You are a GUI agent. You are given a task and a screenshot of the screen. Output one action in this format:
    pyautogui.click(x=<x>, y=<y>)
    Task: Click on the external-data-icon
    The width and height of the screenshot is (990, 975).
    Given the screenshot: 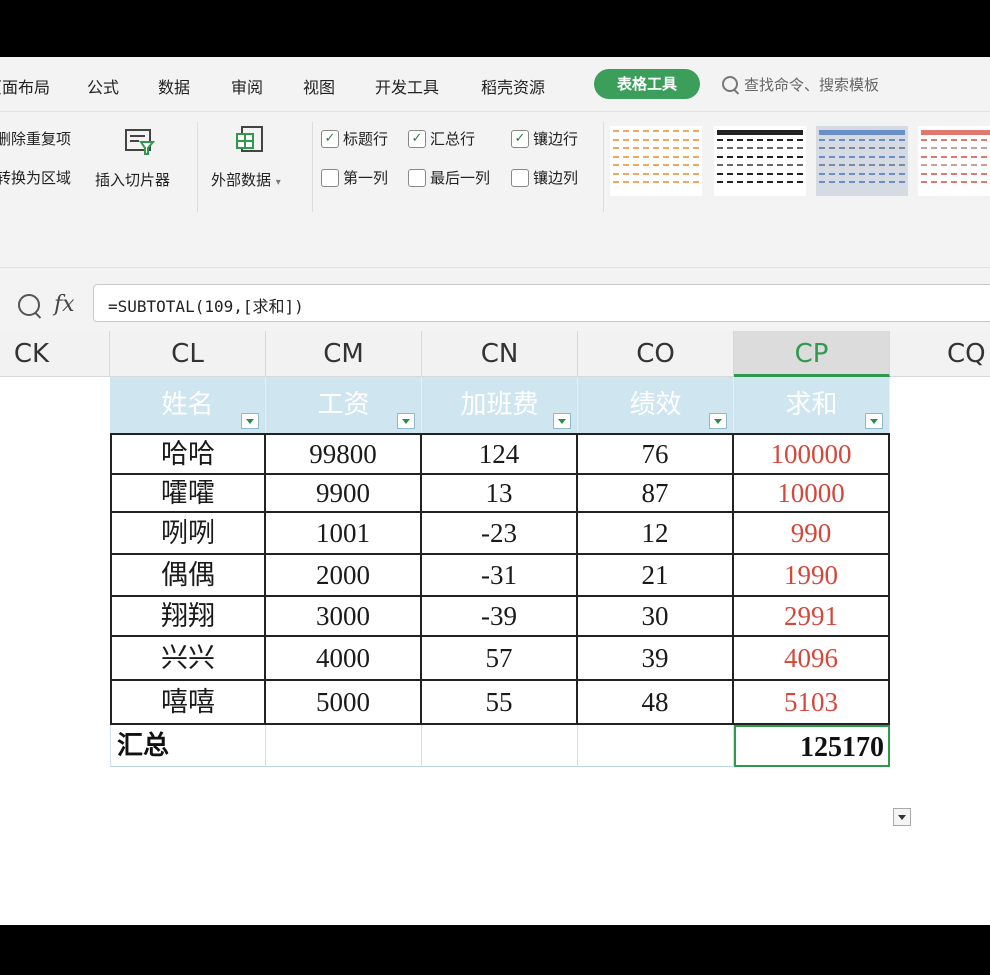 What is the action you would take?
    pyautogui.click(x=249, y=139)
    